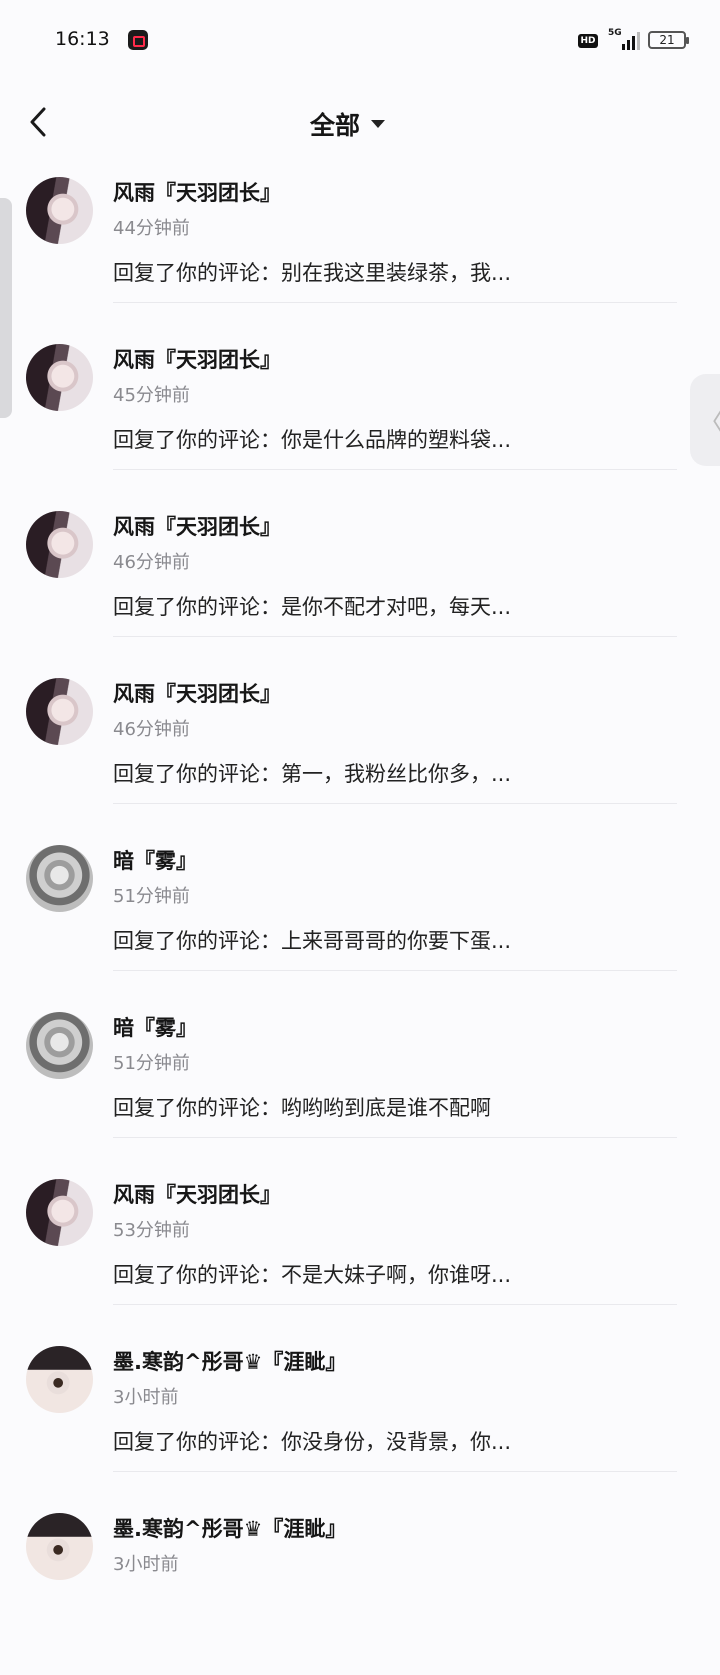 Image resolution: width=720 pixels, height=1675 pixels. What do you see at coordinates (82, 39) in the screenshot?
I see `status-time: 16:13` at bounding box center [82, 39].